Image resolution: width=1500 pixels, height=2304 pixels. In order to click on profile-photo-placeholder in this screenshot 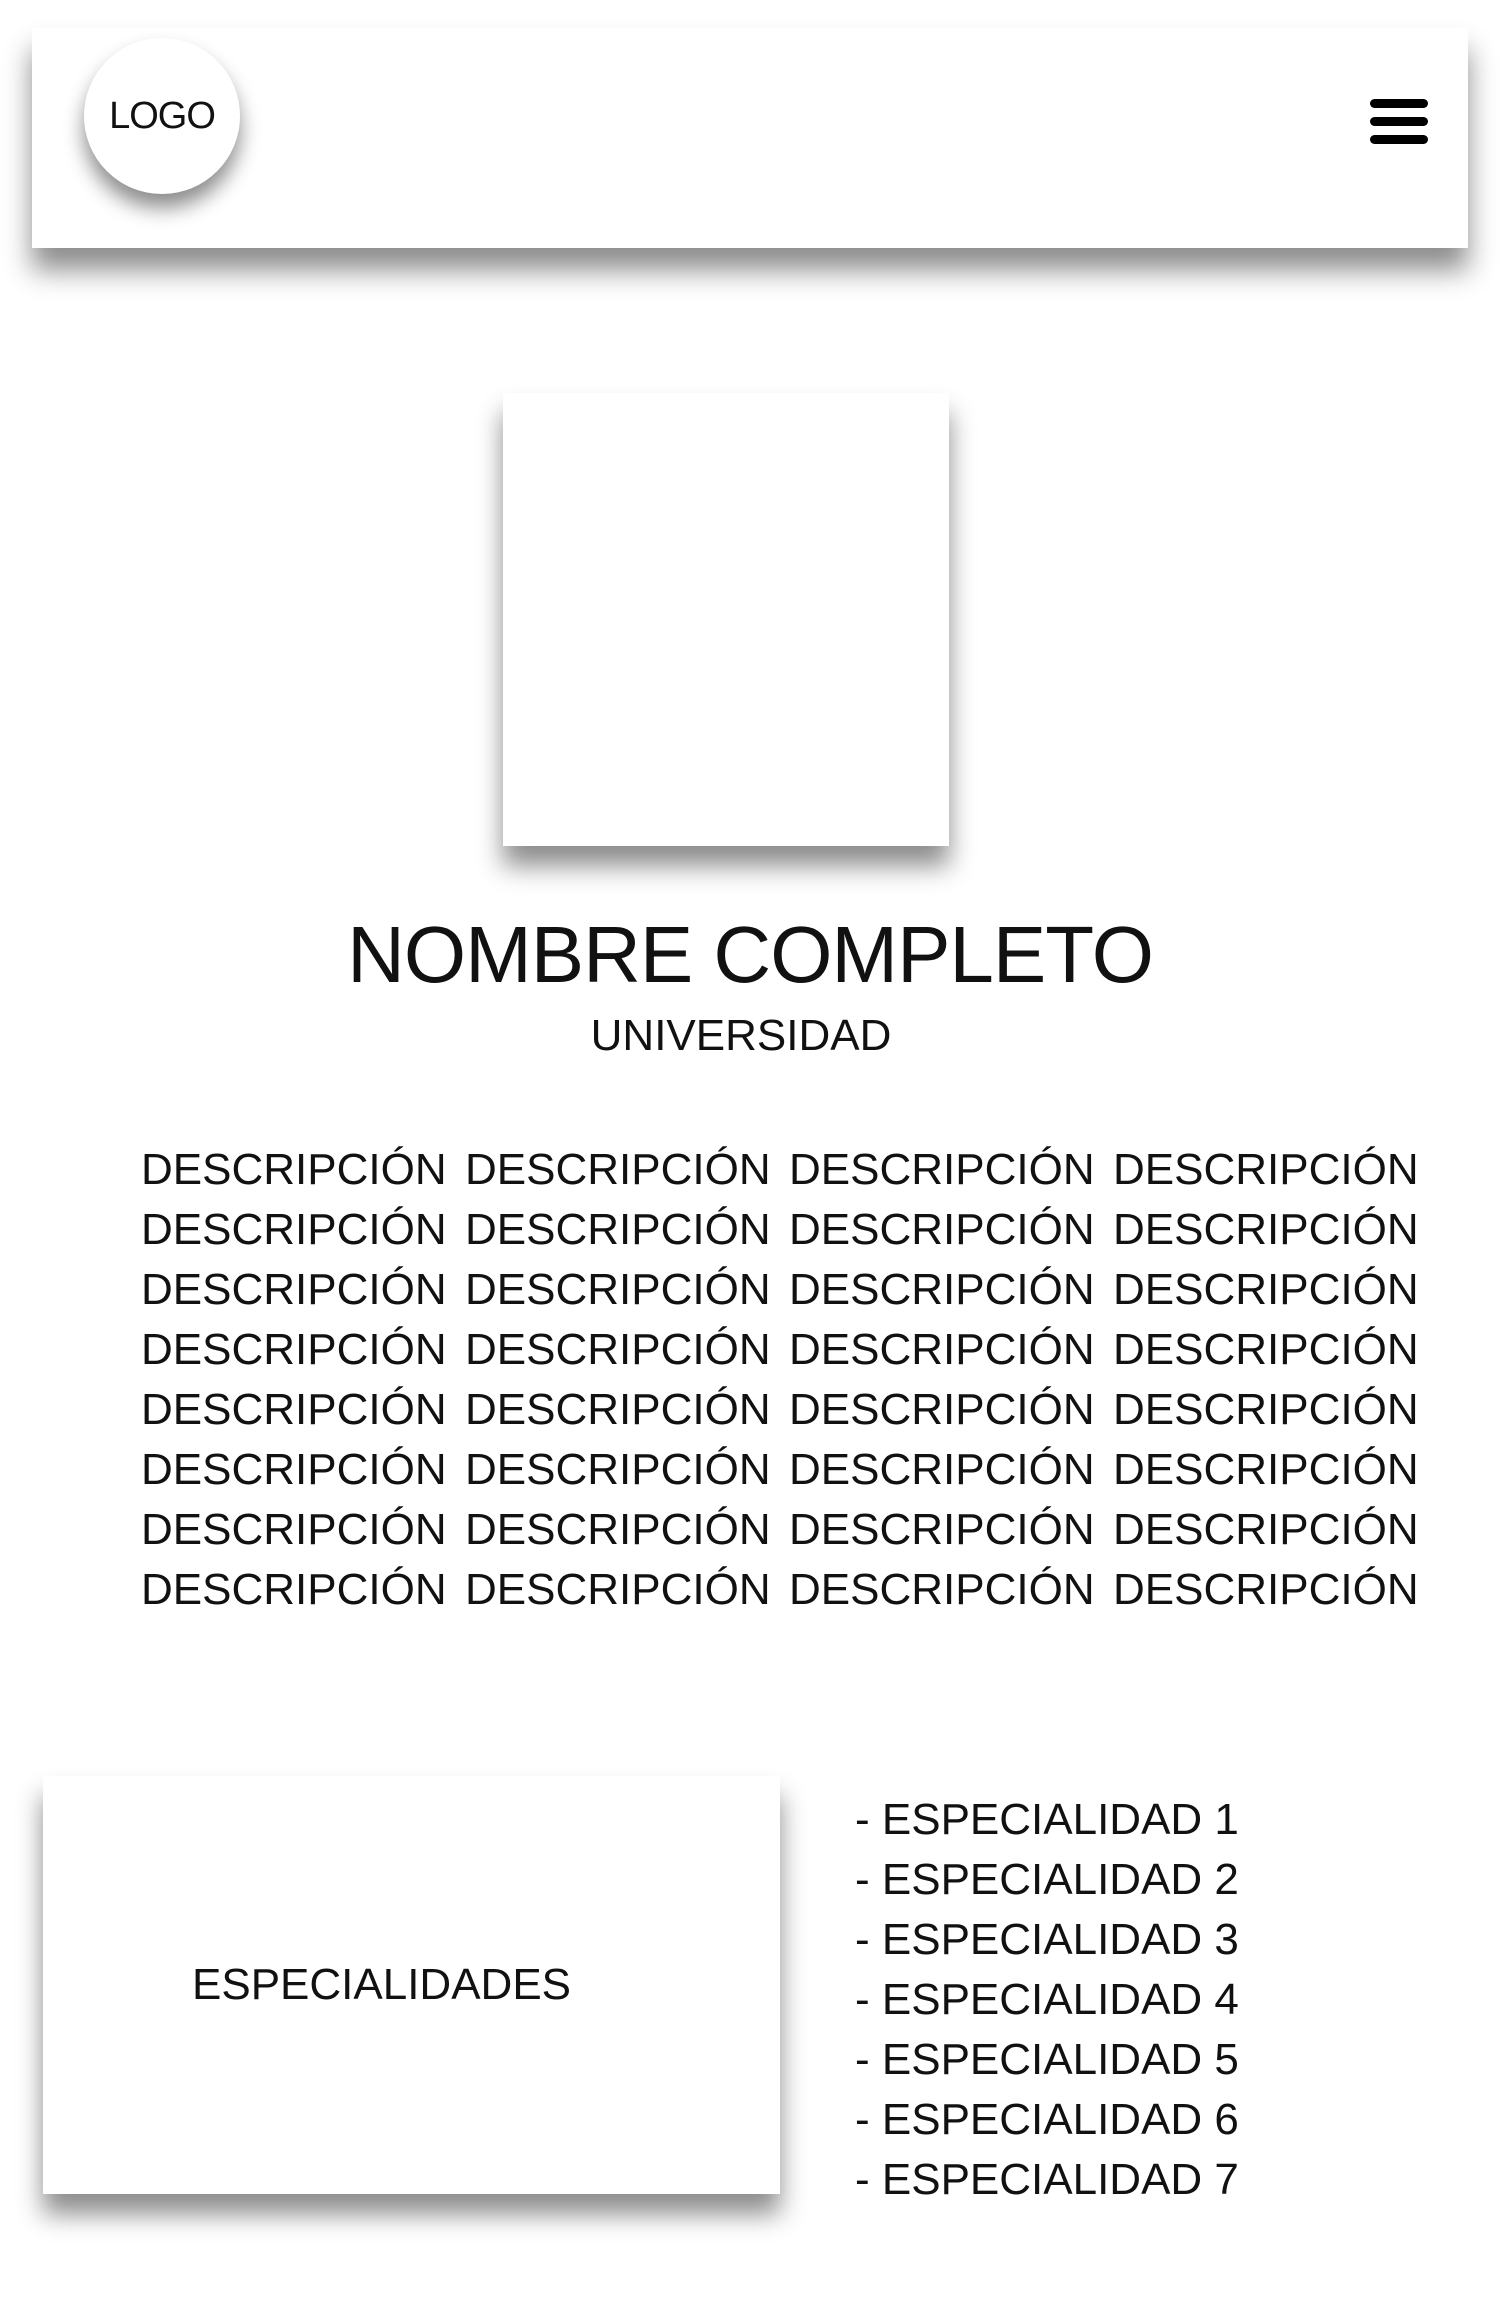, I will do `click(726, 619)`.